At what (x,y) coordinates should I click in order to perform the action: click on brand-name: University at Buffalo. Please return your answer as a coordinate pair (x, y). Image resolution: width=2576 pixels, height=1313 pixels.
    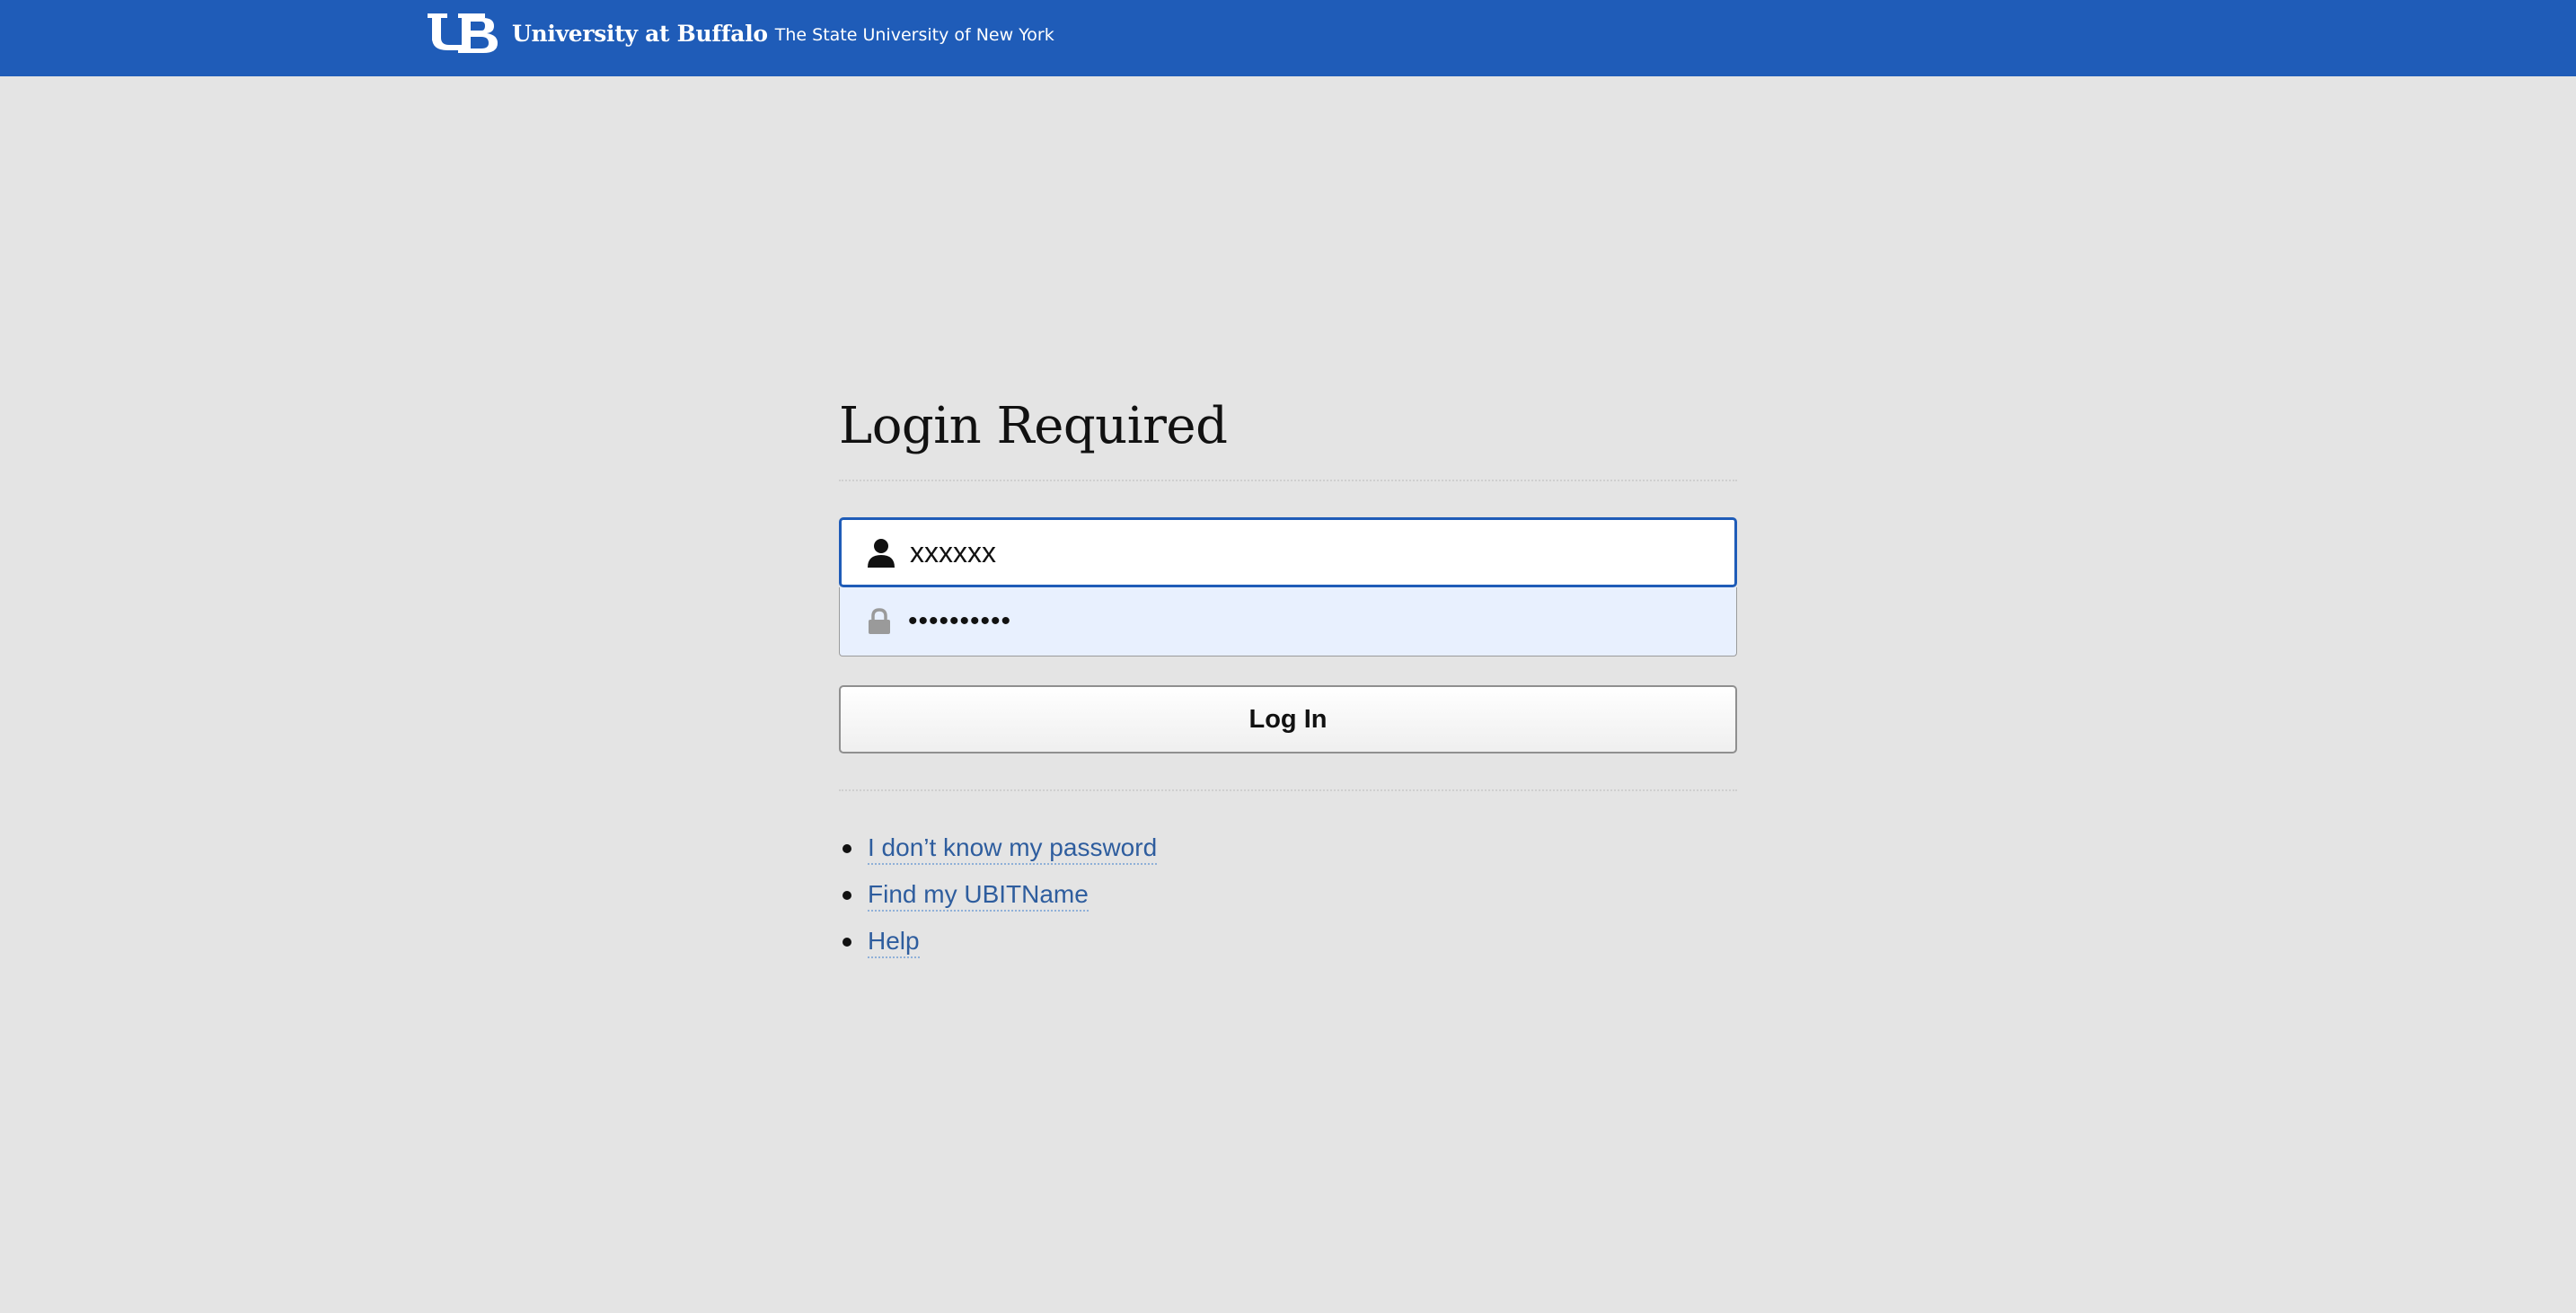
    Looking at the image, I should click on (640, 33).